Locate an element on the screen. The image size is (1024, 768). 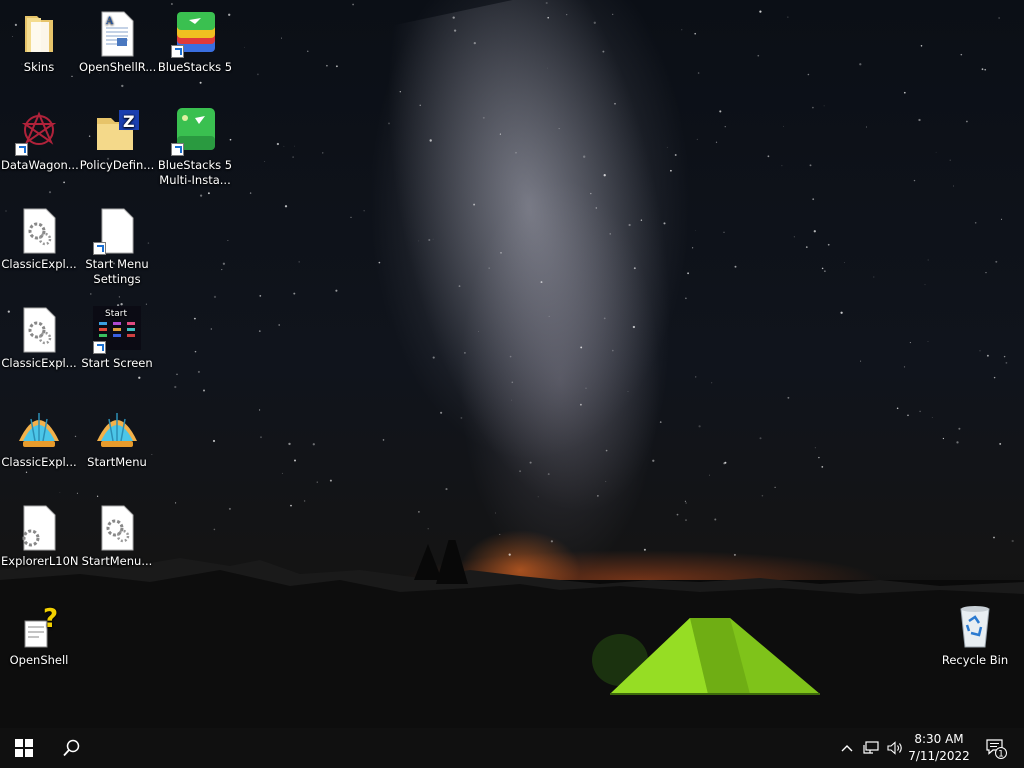
notification-count: 1 is located at coordinates (1001, 755).